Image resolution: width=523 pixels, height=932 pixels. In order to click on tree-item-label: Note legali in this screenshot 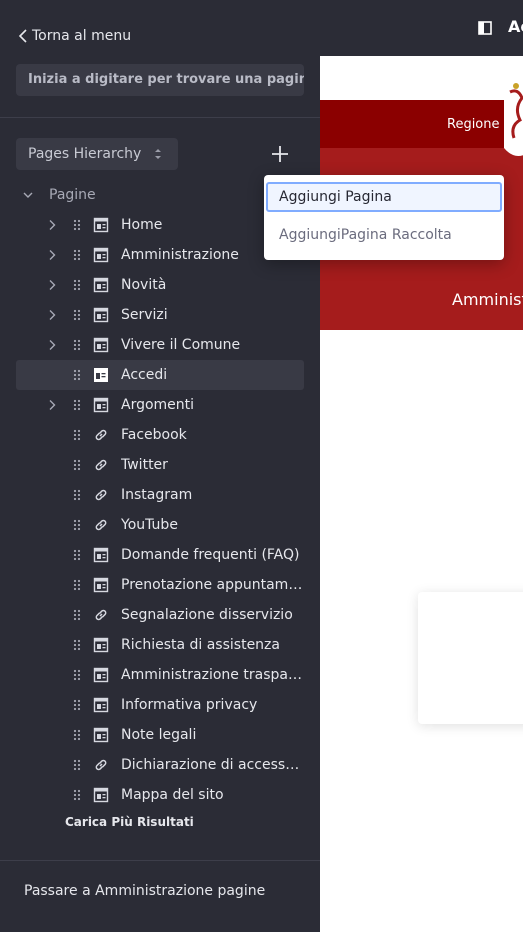, I will do `click(159, 735)`.